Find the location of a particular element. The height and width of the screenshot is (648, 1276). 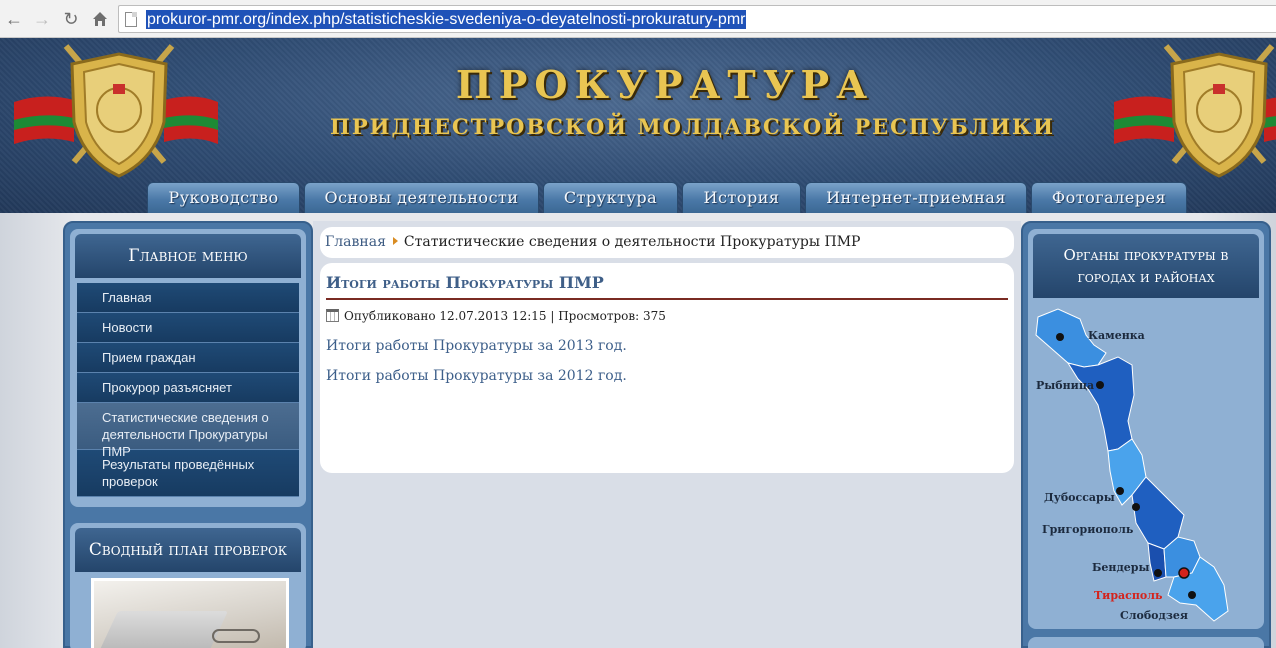

home-icon is located at coordinates (100, 19).